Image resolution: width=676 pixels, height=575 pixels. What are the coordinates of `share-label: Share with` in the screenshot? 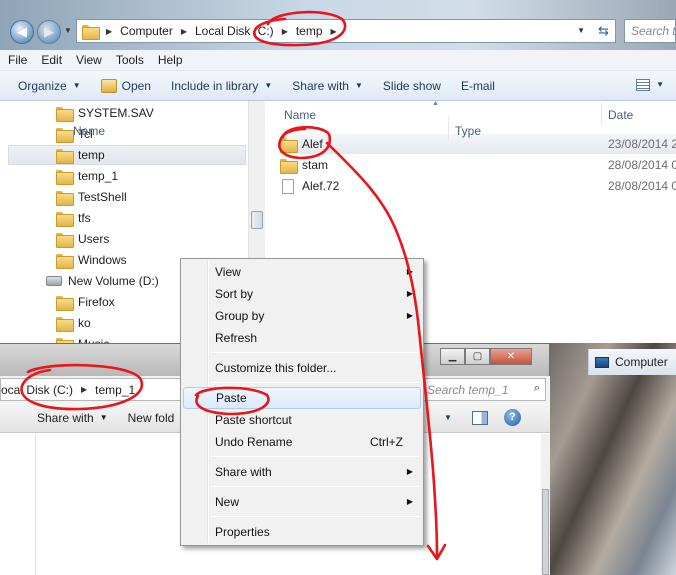 It's located at (320, 85).